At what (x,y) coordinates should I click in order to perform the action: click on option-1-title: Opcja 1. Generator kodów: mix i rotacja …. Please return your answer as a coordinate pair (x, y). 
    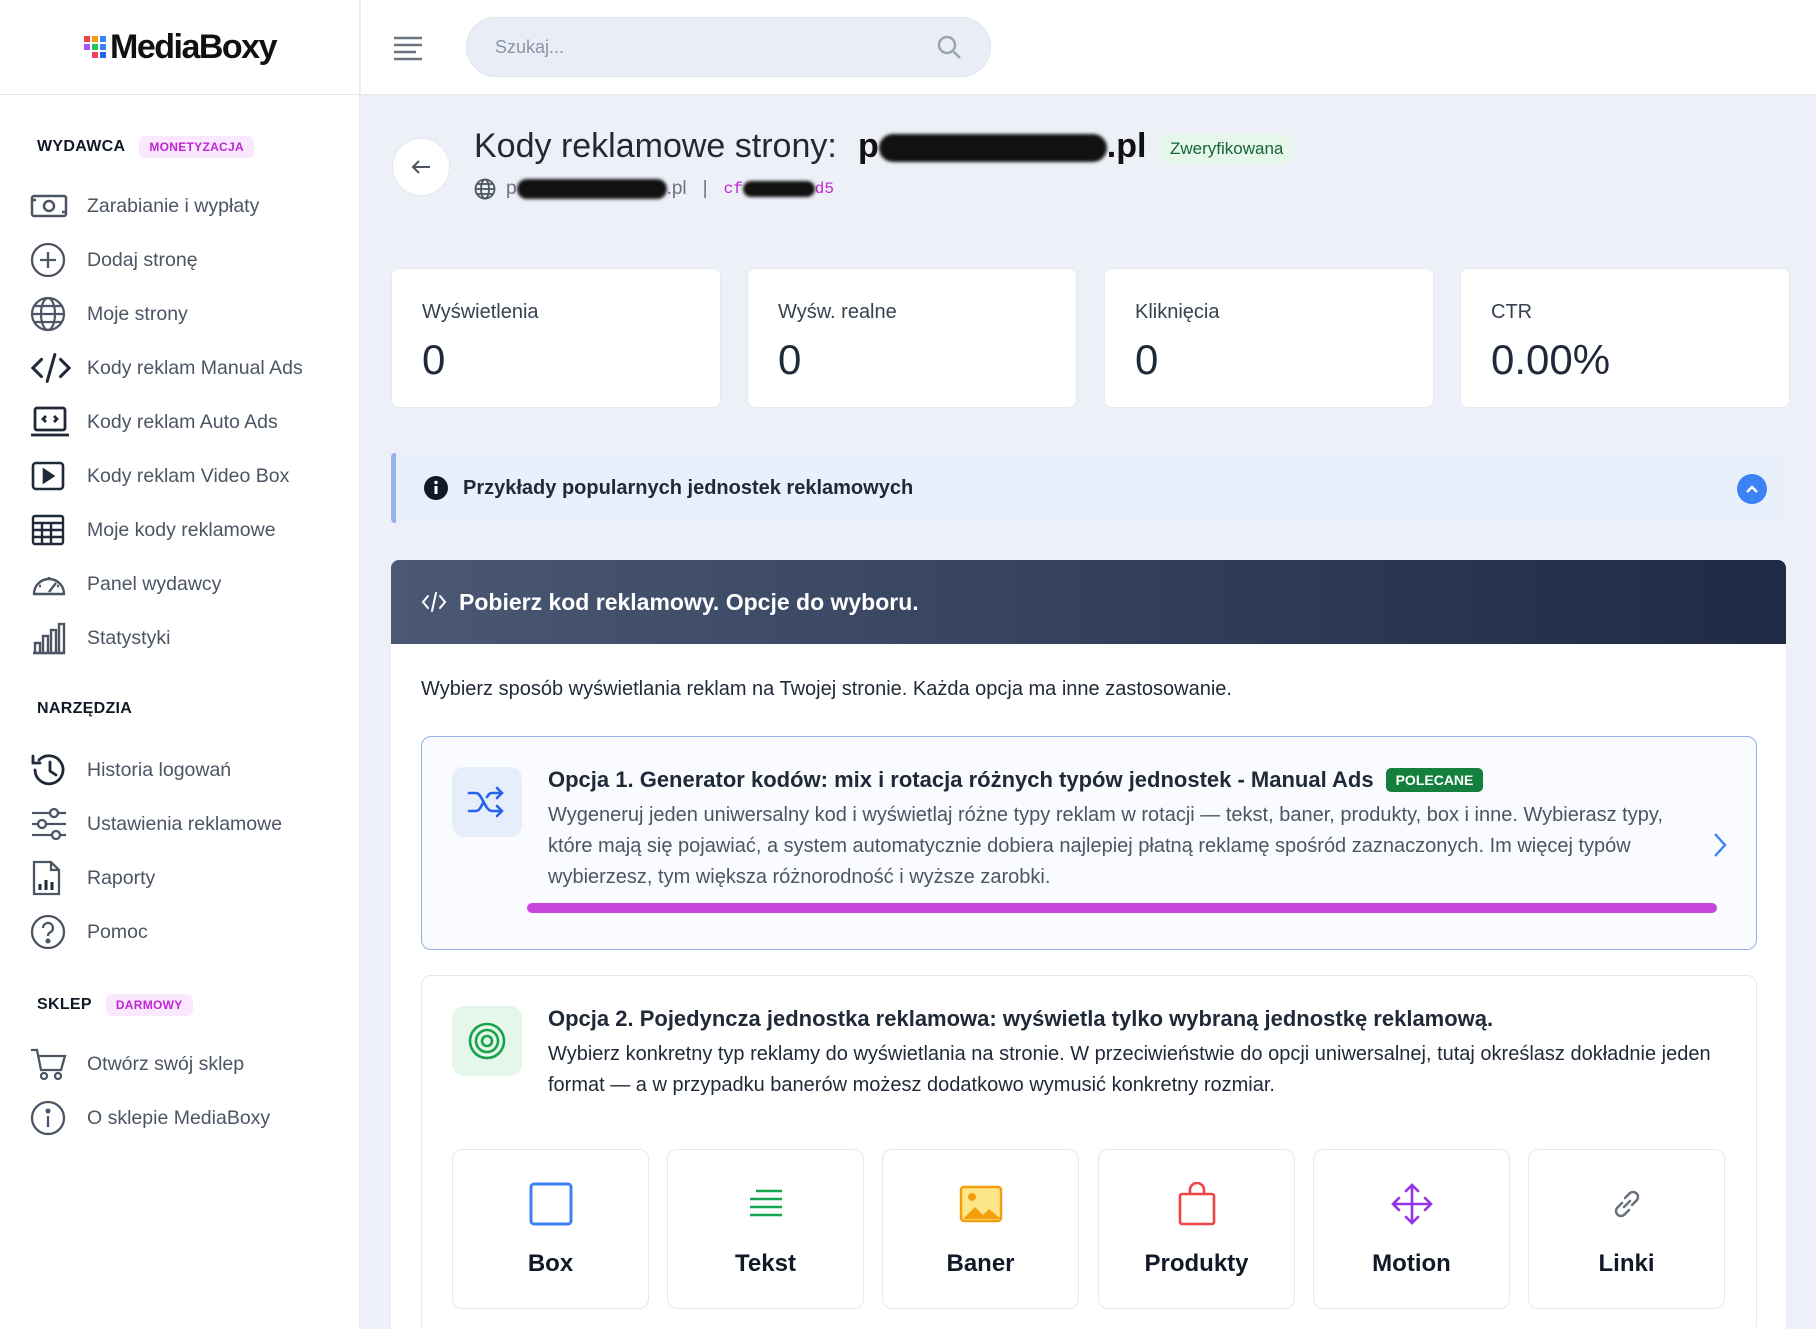
    Looking at the image, I should click on (961, 779).